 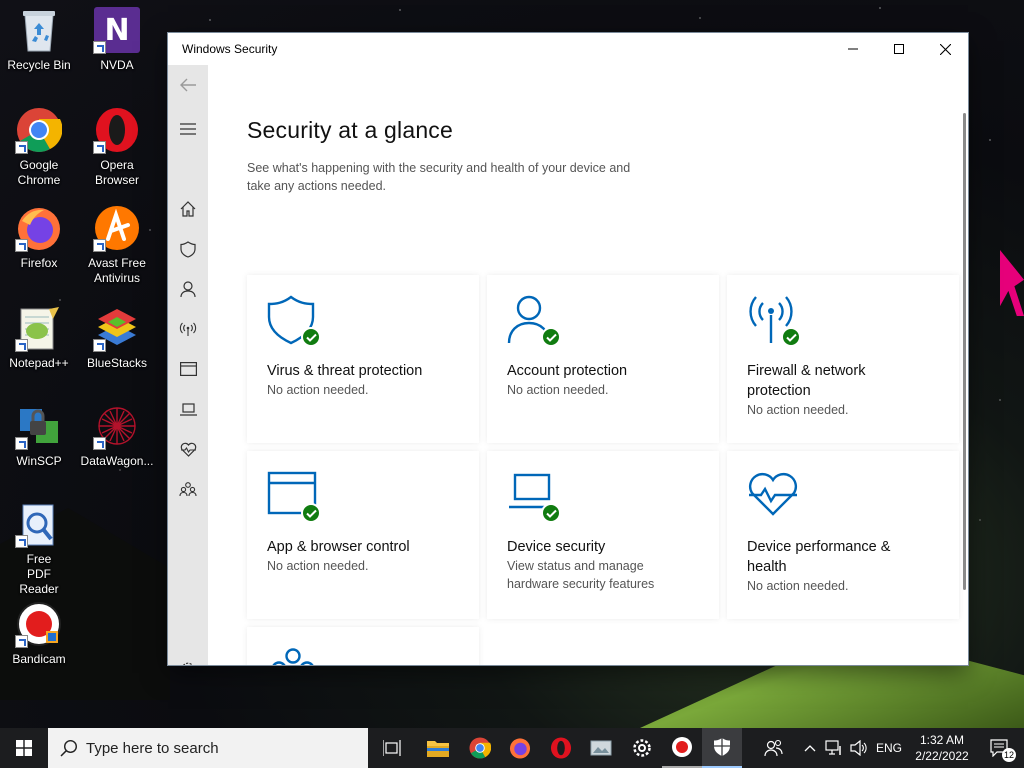 What do you see at coordinates (392, 748) in the screenshot?
I see `task-view-button` at bounding box center [392, 748].